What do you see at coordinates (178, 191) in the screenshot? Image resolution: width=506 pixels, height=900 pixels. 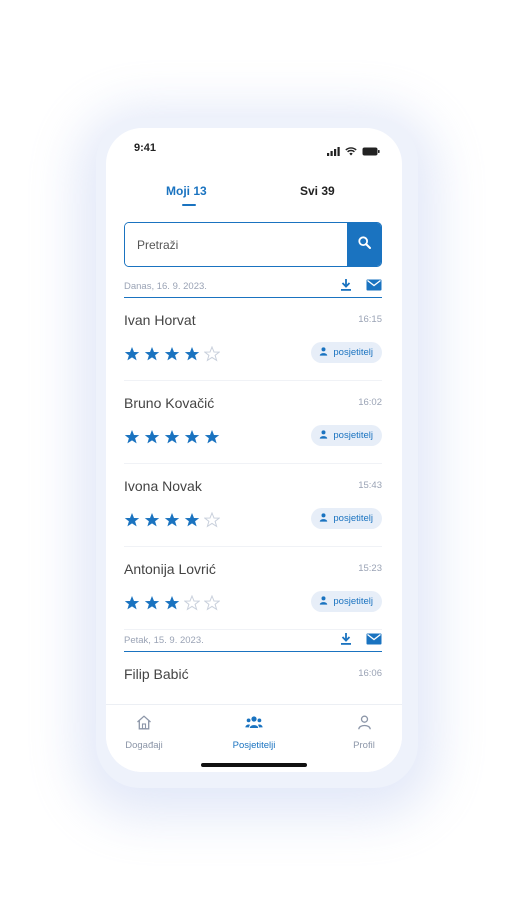 I see `tab-mine-label: Moji` at bounding box center [178, 191].